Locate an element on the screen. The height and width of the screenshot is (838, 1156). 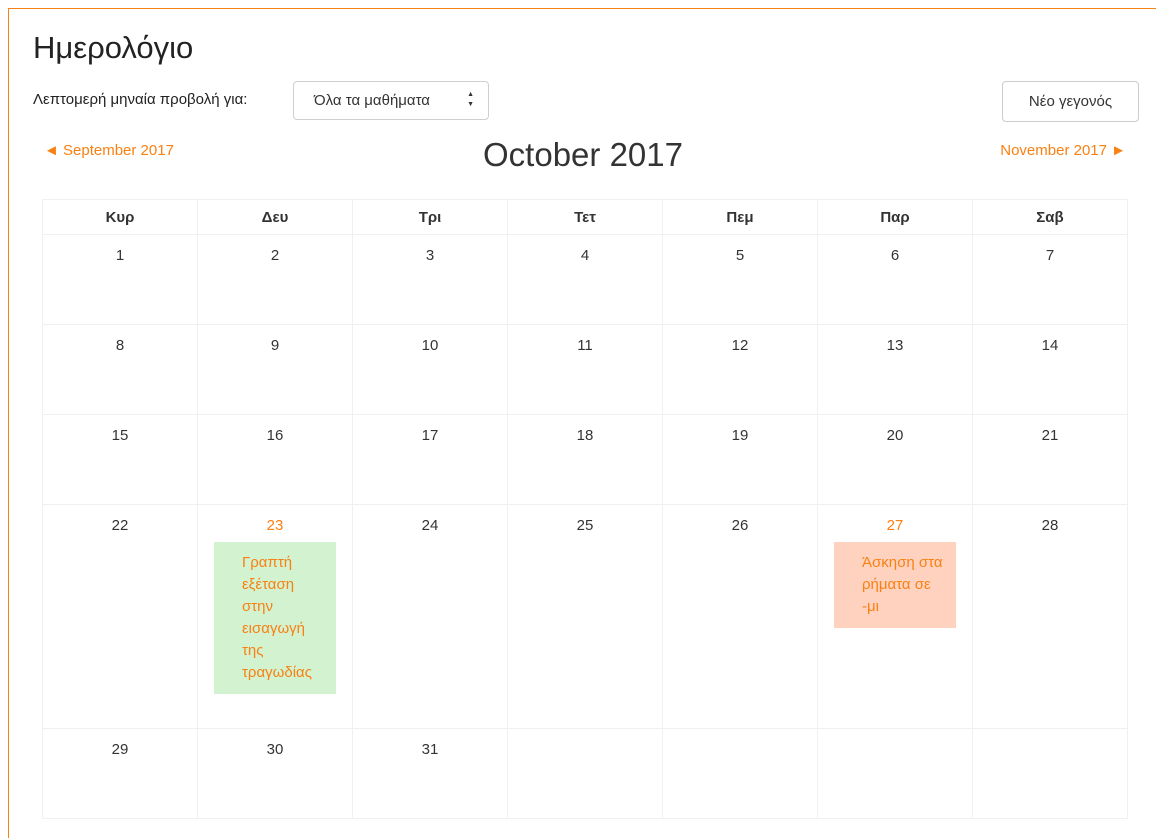
calendar-event-user: Άσκηση στα ρήματα σε -μι is located at coordinates (895, 585).